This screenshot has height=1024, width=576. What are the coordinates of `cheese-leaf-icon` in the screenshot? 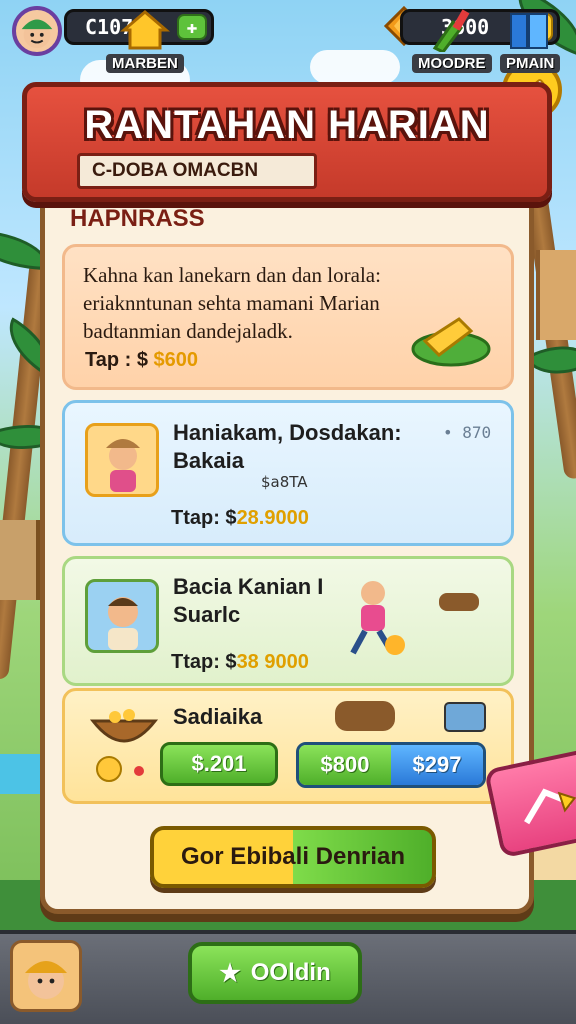 It's located at (451, 342).